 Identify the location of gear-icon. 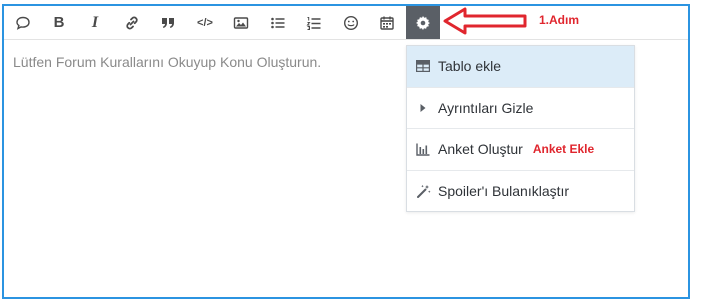
(423, 22).